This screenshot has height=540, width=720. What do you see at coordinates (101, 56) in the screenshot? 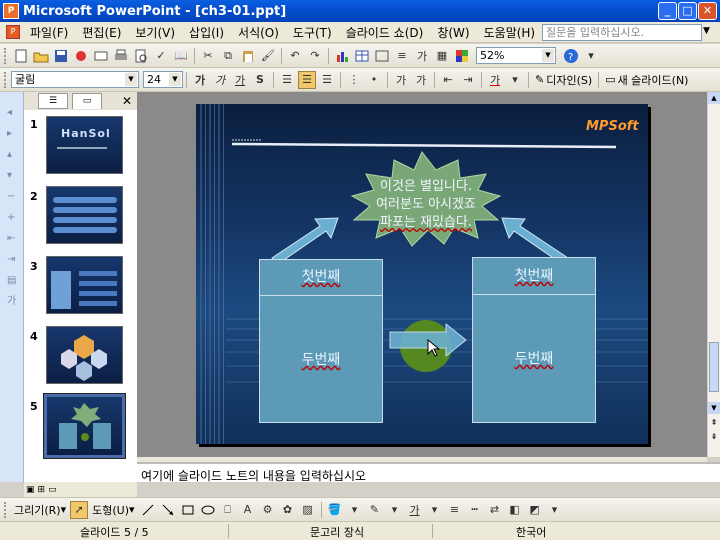
I see `email-icon` at bounding box center [101, 56].